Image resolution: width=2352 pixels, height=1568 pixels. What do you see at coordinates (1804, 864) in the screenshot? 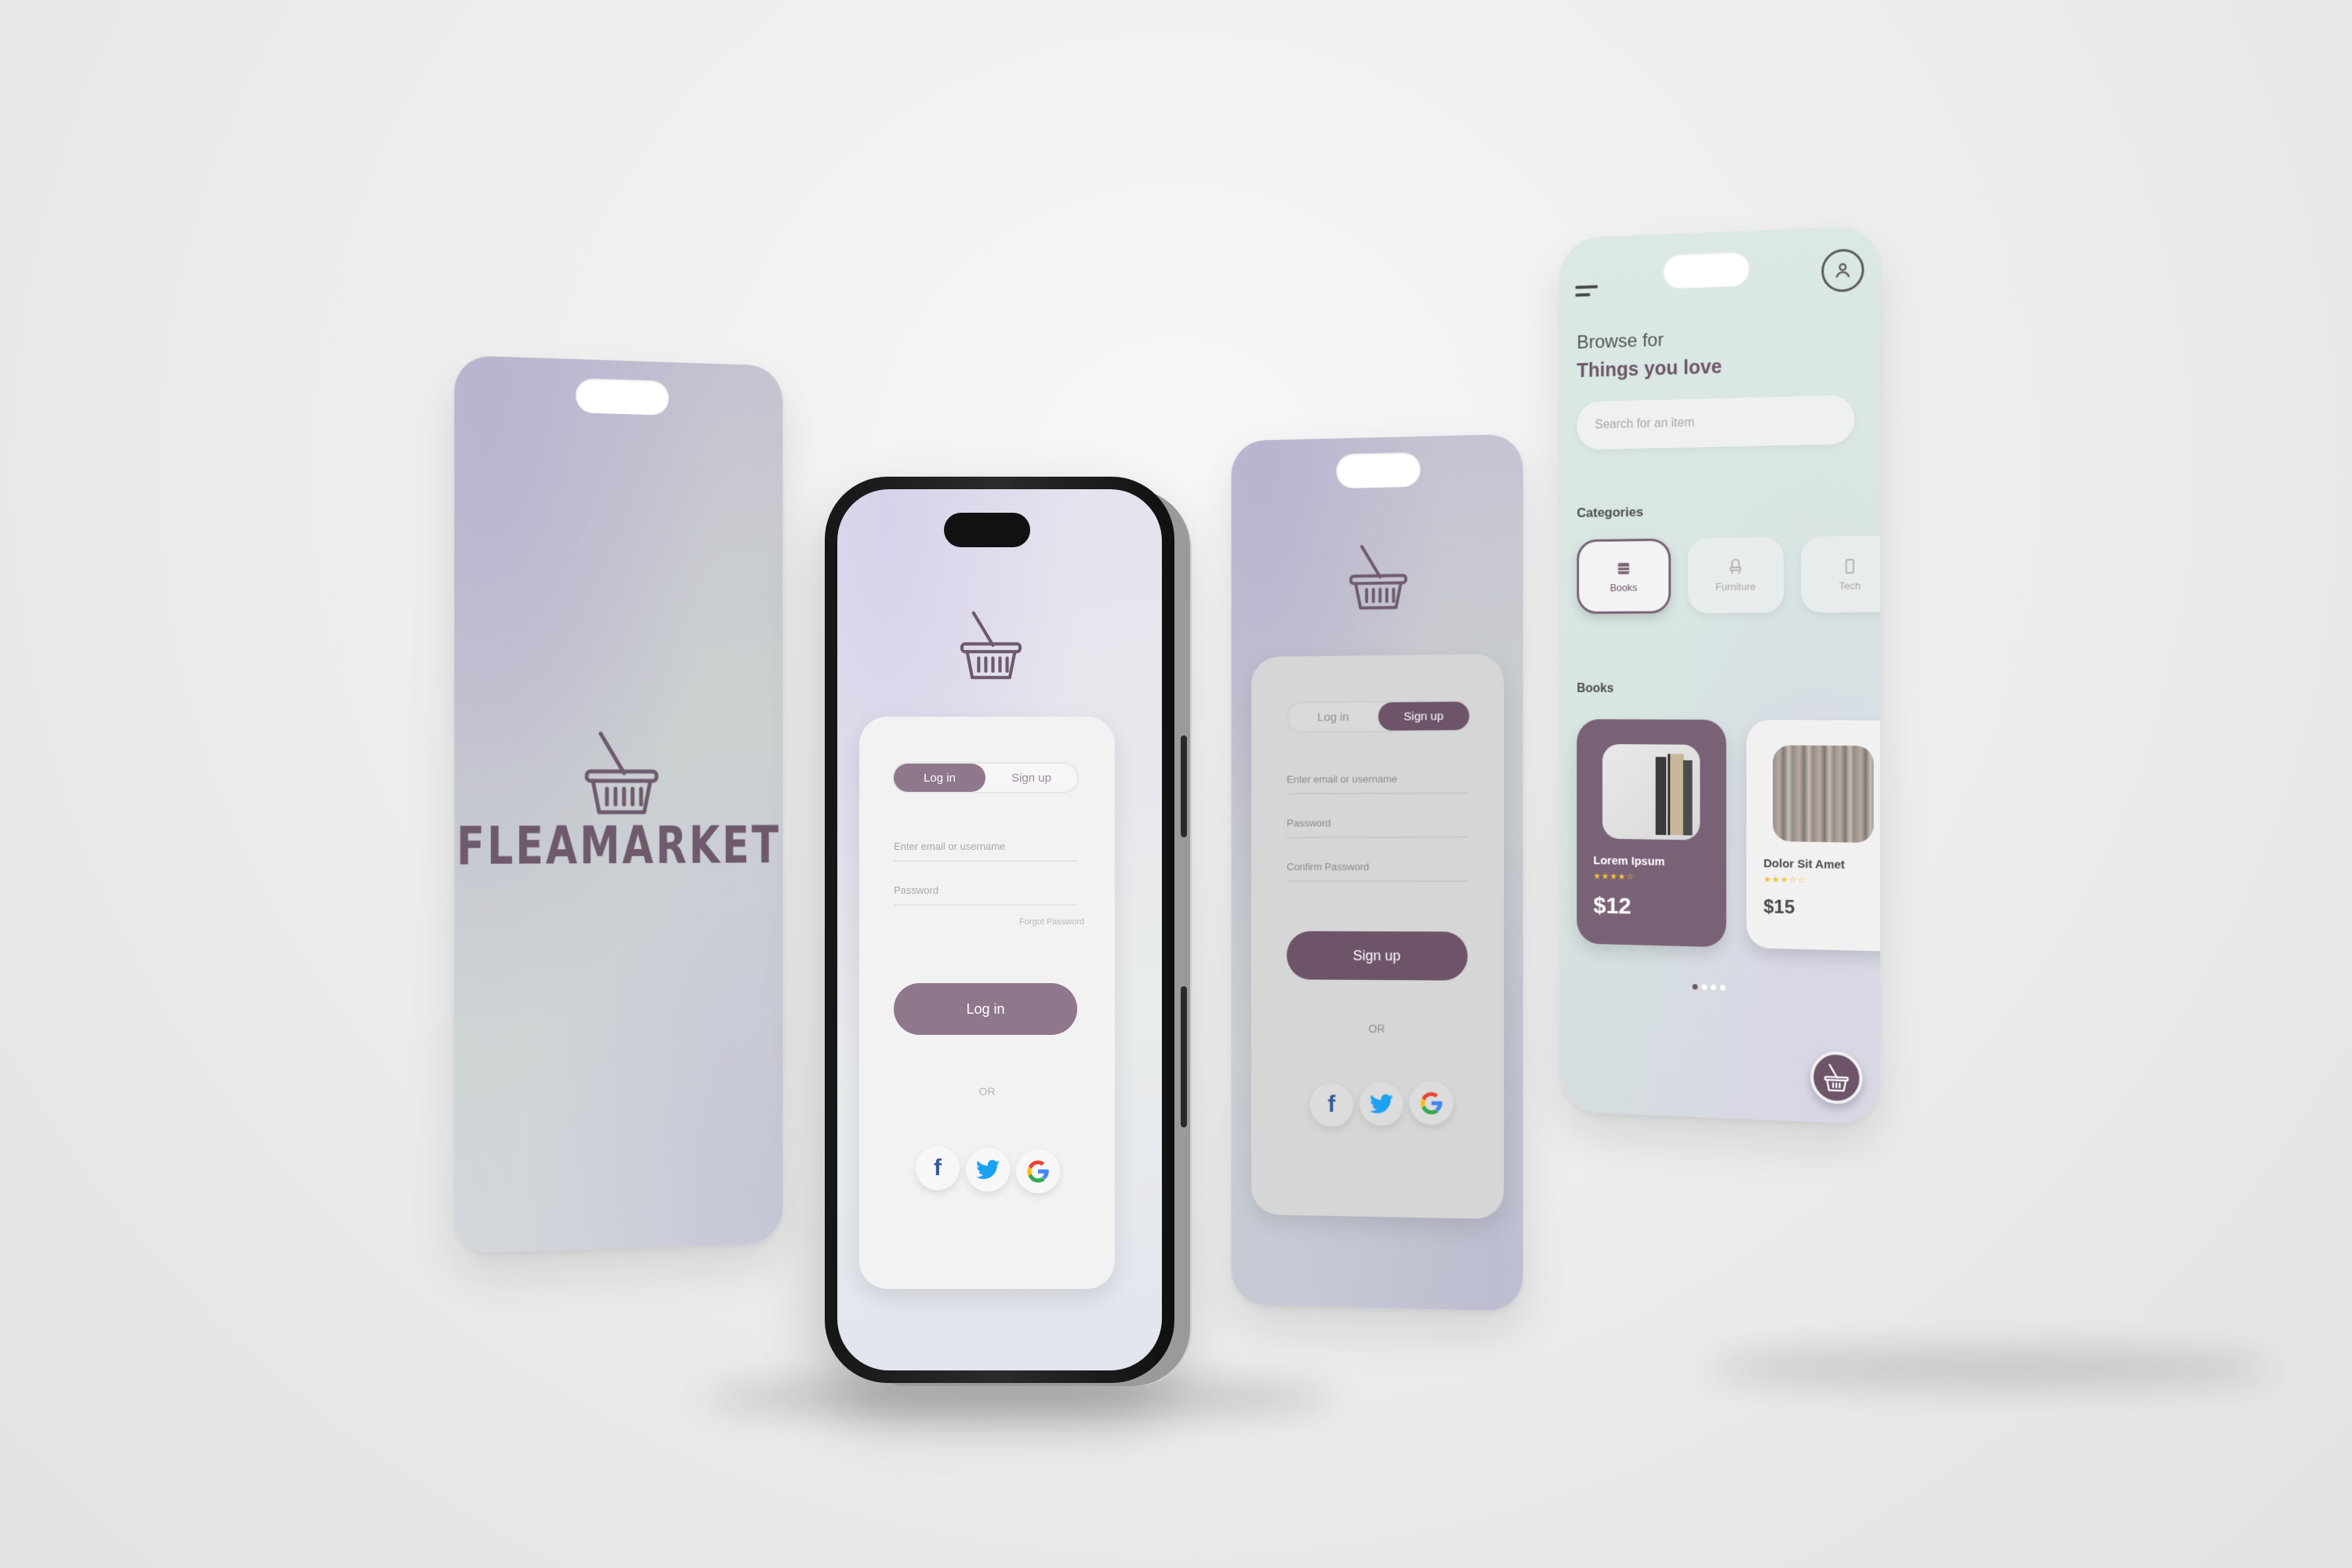
I see `book-title: Dolor Sit Amet` at bounding box center [1804, 864].